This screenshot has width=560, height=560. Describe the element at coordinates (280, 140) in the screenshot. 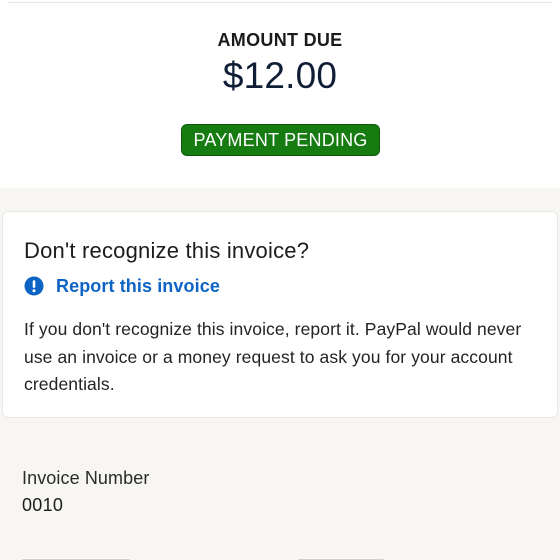

I see `payment-status-badge: PAYMENT PENDING` at that location.